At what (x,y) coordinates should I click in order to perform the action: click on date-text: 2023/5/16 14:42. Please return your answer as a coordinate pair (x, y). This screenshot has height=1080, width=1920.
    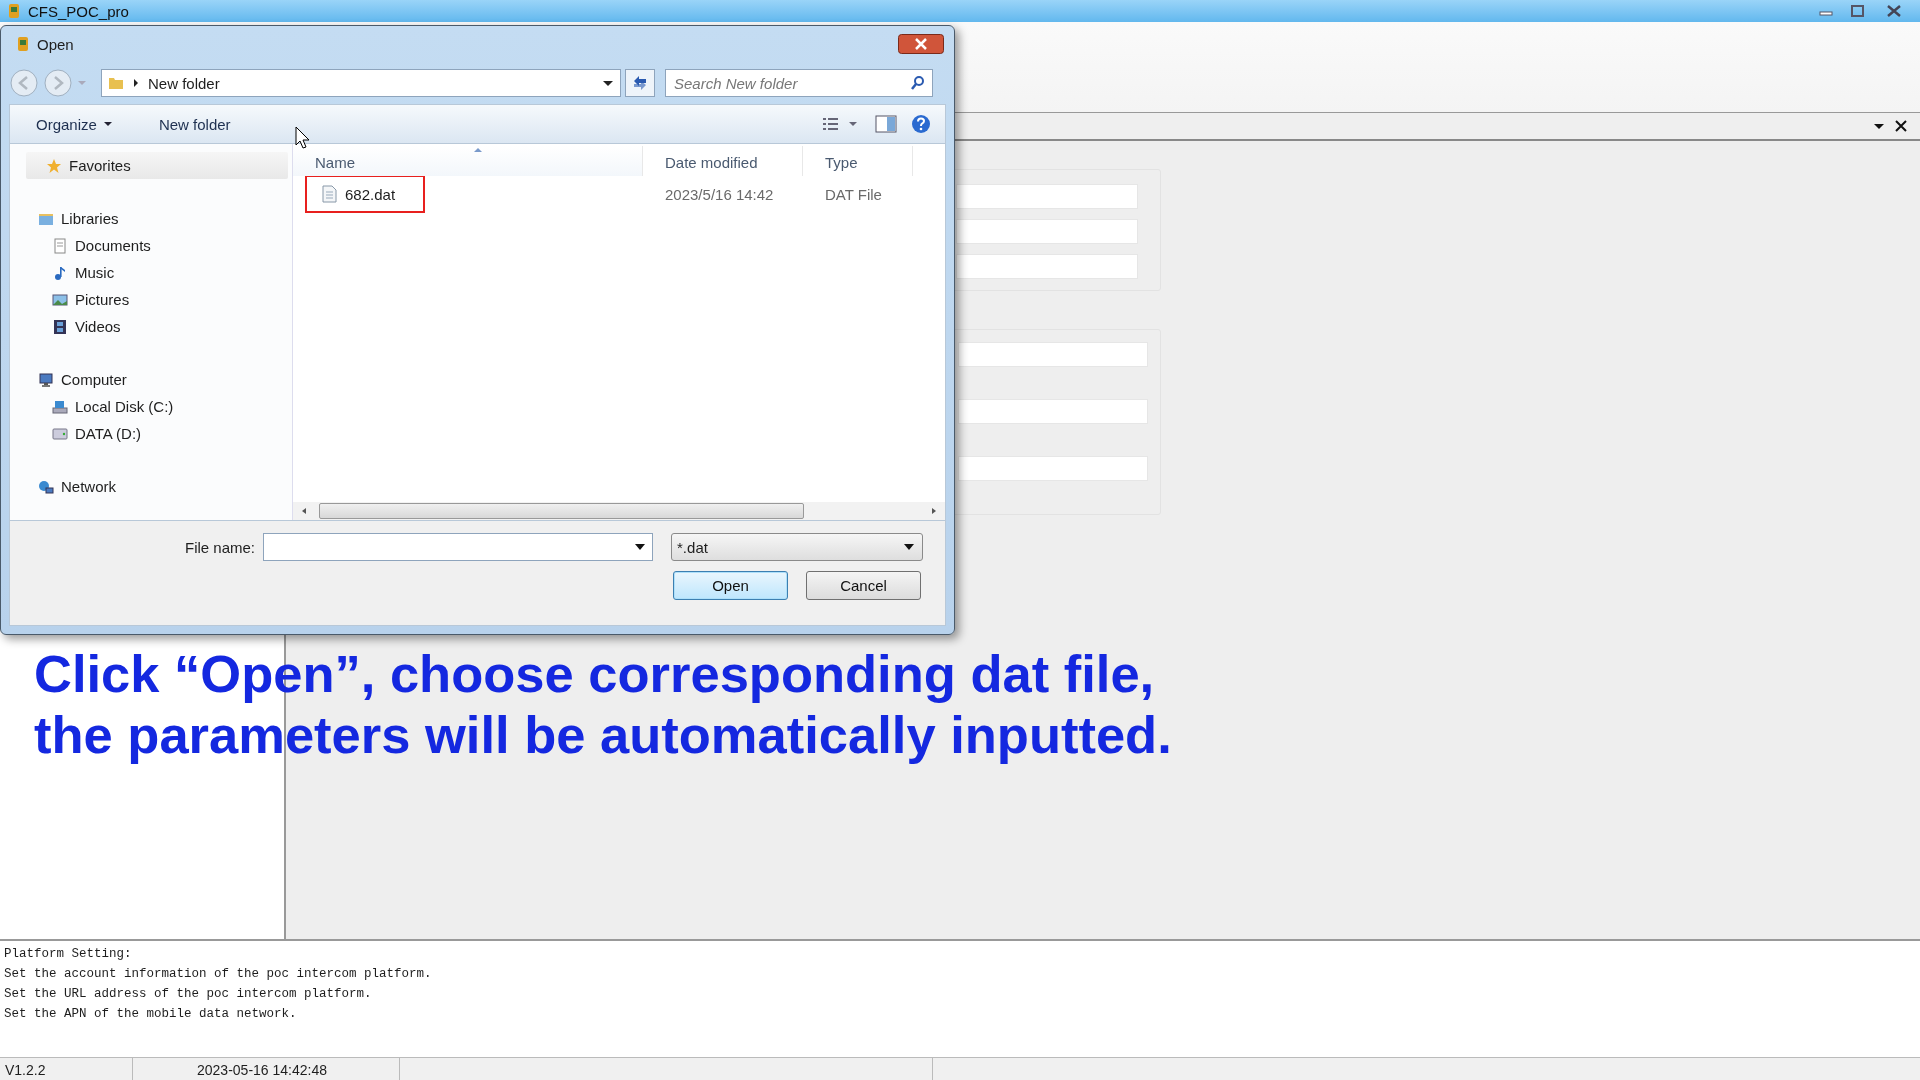
    Looking at the image, I should click on (719, 194).